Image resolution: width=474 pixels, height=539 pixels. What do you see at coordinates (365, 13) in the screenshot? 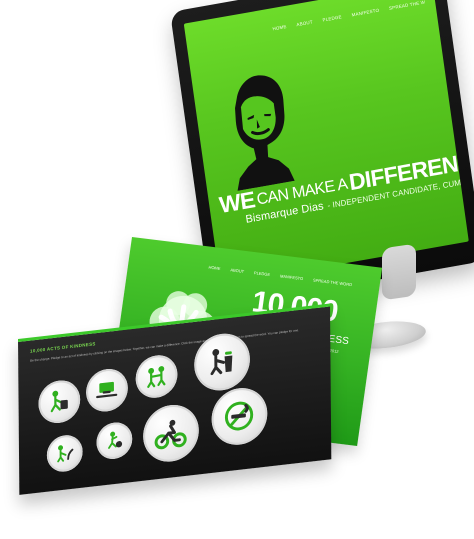
I see `monitor-nav-manifesto: MANIFESTO` at bounding box center [365, 13].